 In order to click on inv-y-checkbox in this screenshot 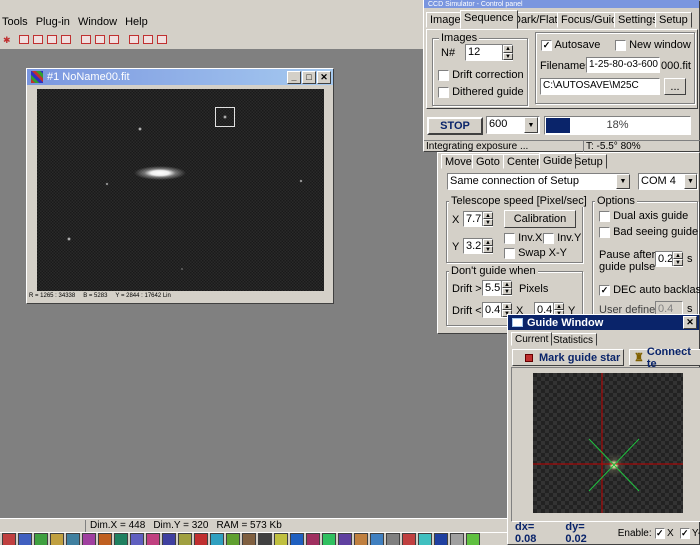, I will do `click(548, 238)`.